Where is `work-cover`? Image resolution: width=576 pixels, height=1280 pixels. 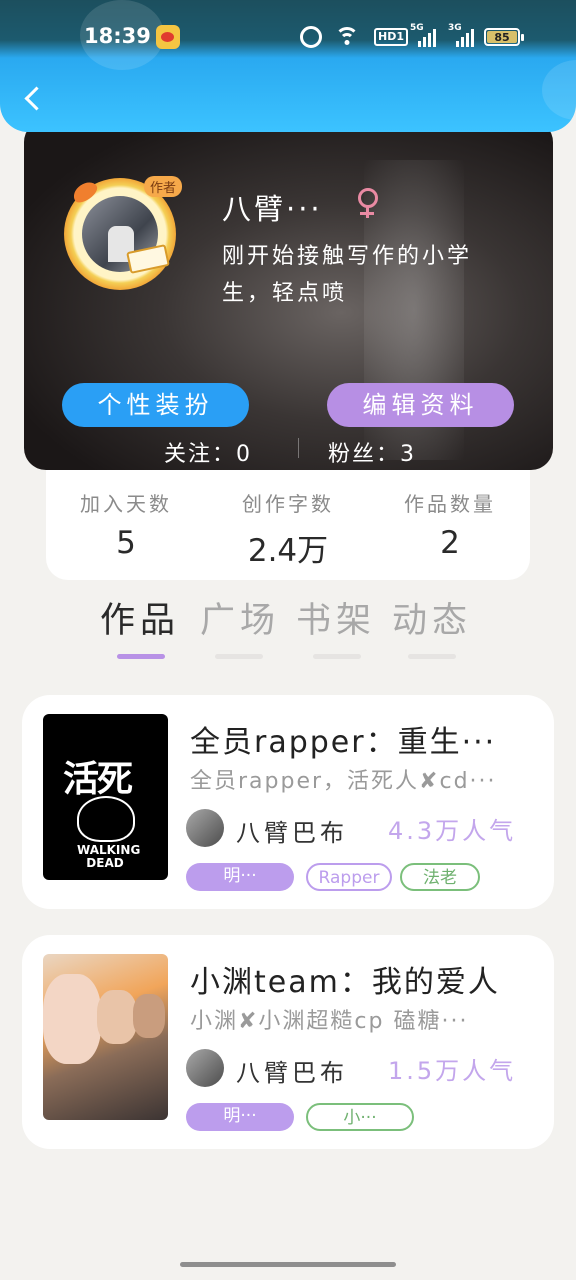
work-cover is located at coordinates (105, 1037).